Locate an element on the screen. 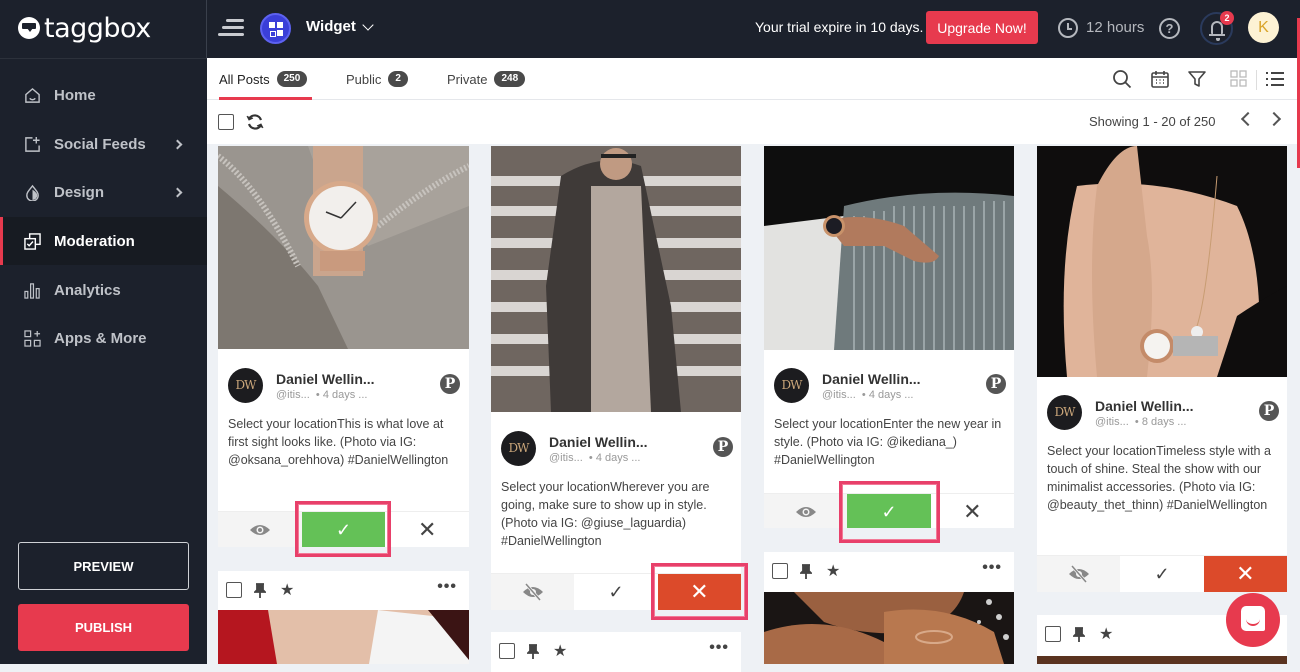 This screenshot has width=1300, height=672. post-card: ★ ••• is located at coordinates (343, 617).